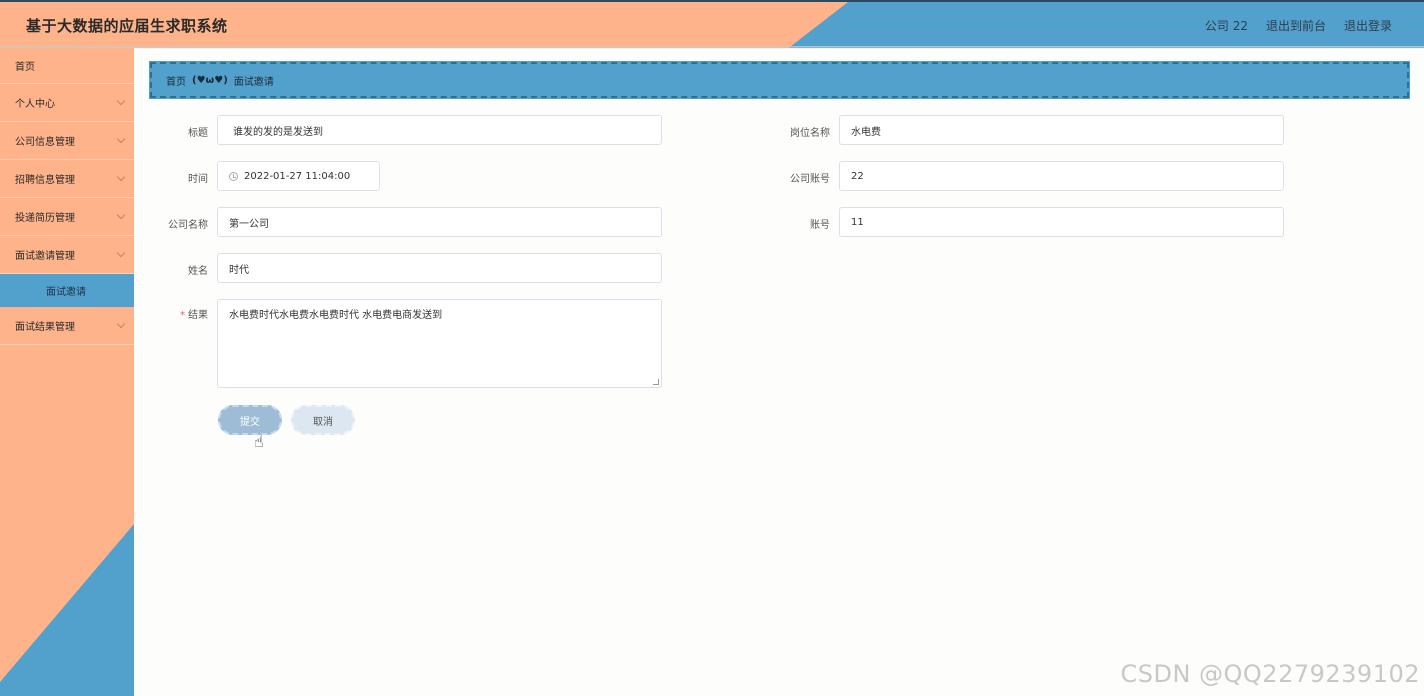 This screenshot has width=1424, height=696. What do you see at coordinates (439, 222) in the screenshot?
I see `company-name-input: 第一公司` at bounding box center [439, 222].